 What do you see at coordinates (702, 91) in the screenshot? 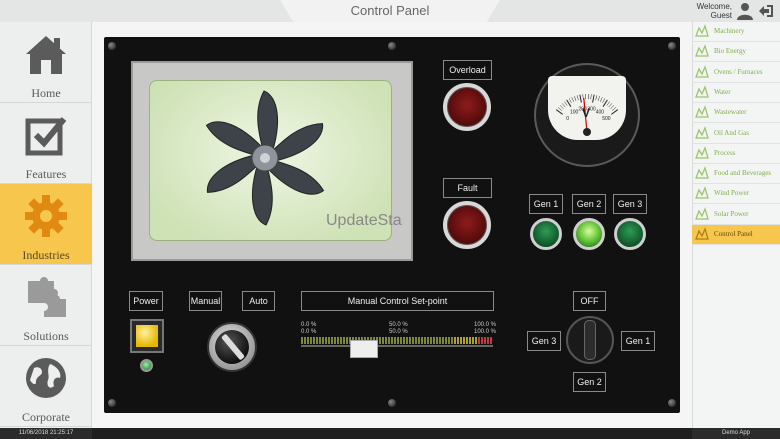
I see `water-icon` at bounding box center [702, 91].